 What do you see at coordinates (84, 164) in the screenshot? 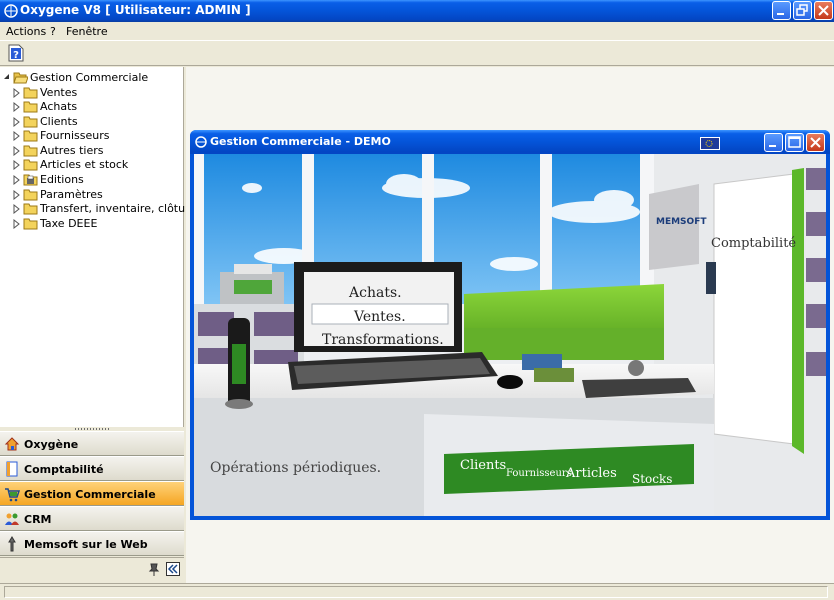
I see `tree-item-label: Articles et stock` at bounding box center [84, 164].